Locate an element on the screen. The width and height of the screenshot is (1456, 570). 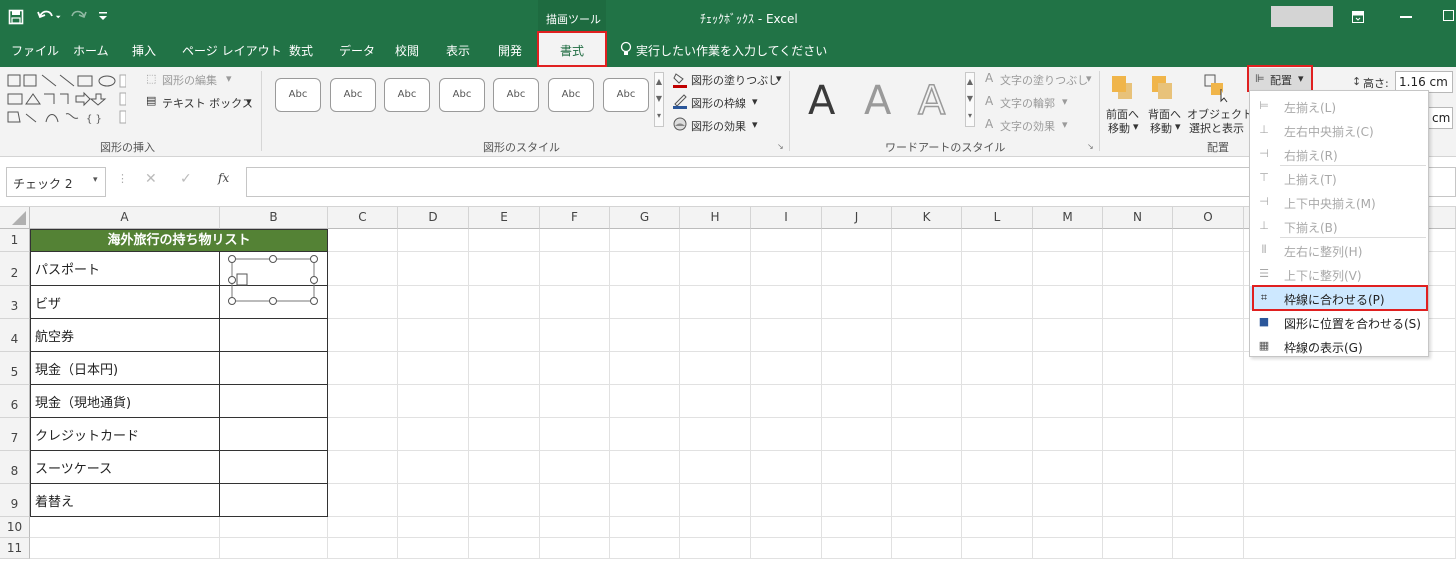
select-all-corner is located at coordinates (15, 218).